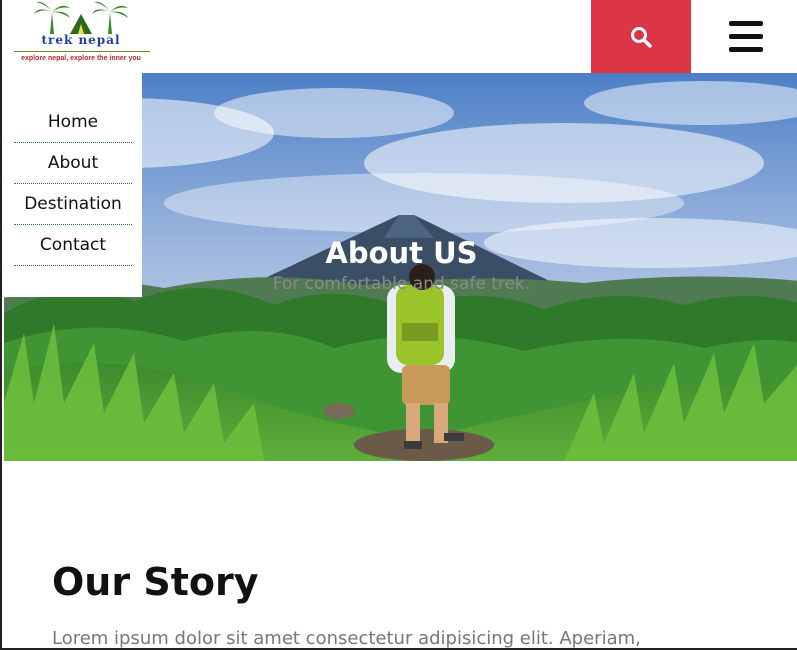 This screenshot has height=650, width=797. I want to click on hamburger-menu-button, so click(746, 37).